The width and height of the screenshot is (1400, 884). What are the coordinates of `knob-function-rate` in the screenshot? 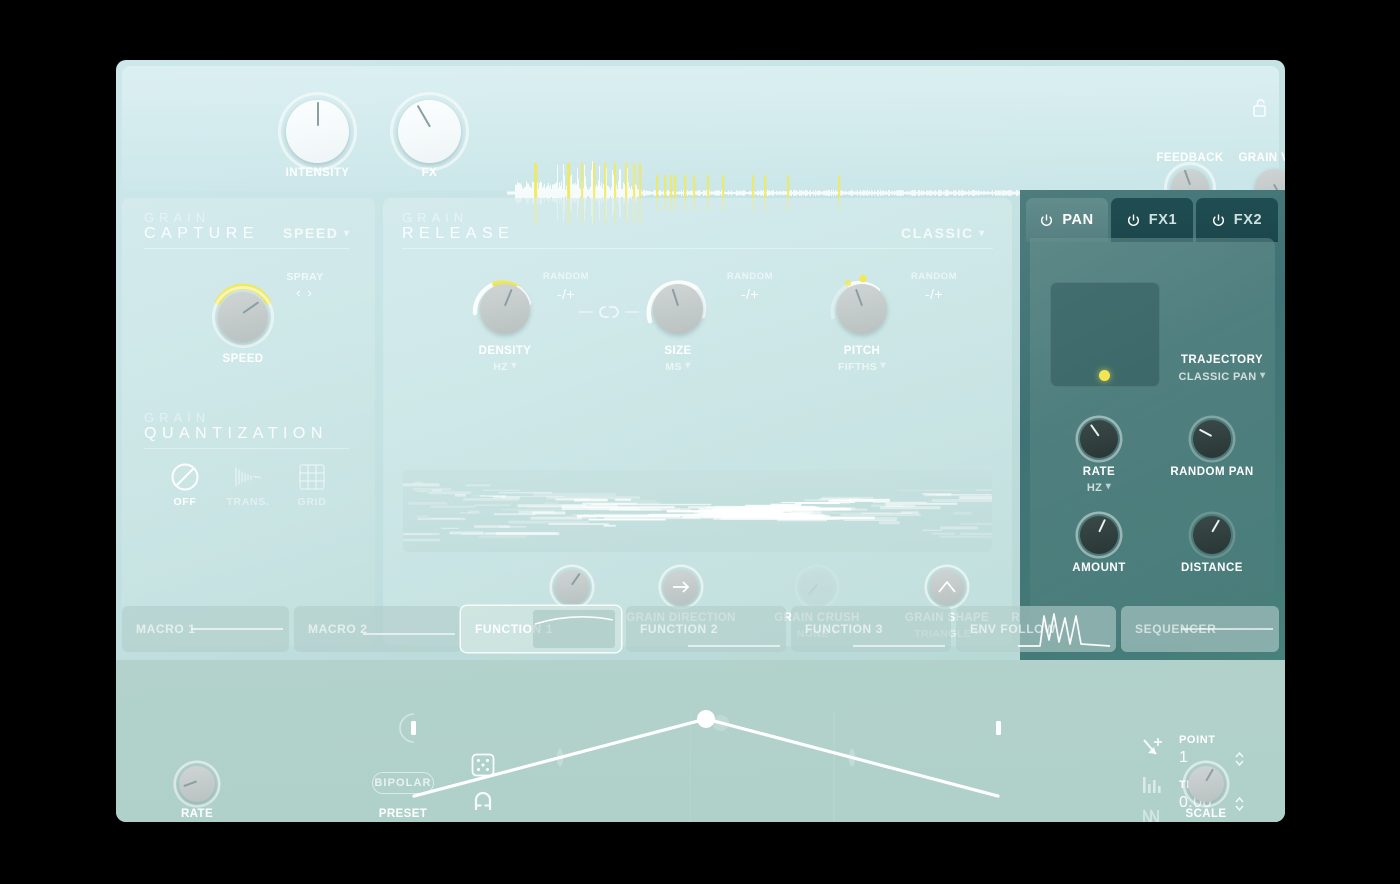 It's located at (197, 784).